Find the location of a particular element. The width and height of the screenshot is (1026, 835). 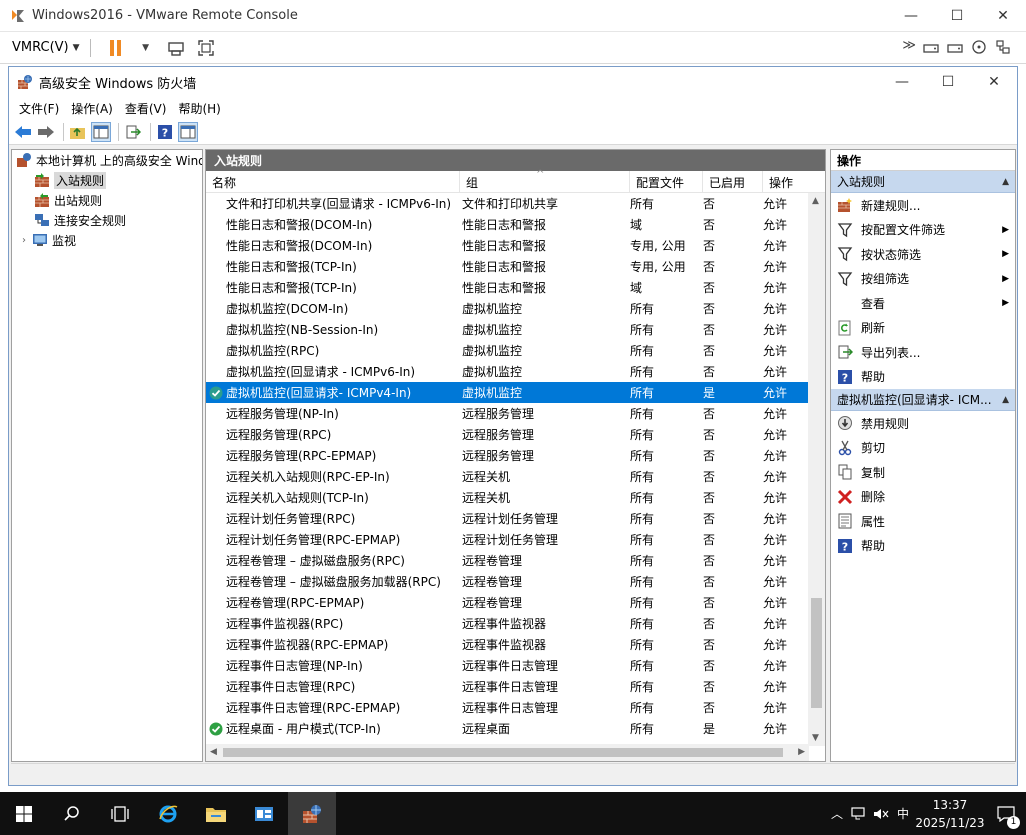

taskbar-file-explorer is located at coordinates (216, 813).